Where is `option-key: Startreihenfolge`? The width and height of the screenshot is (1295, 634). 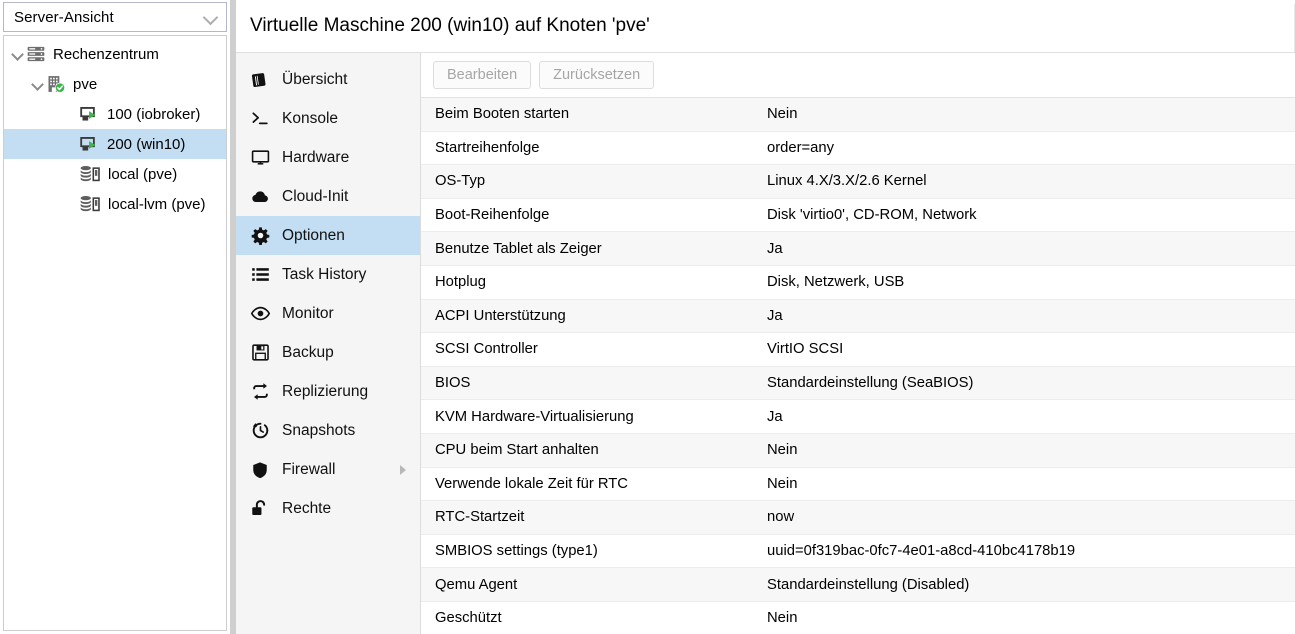
option-key: Startreihenfolge is located at coordinates (487, 147).